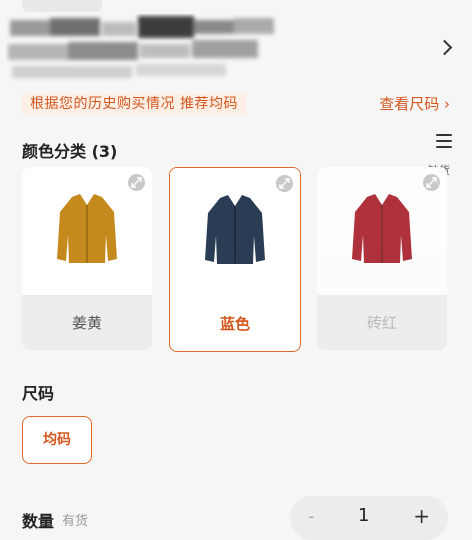  What do you see at coordinates (409, 104) in the screenshot?
I see `view-size-label: 查看尺码` at bounding box center [409, 104].